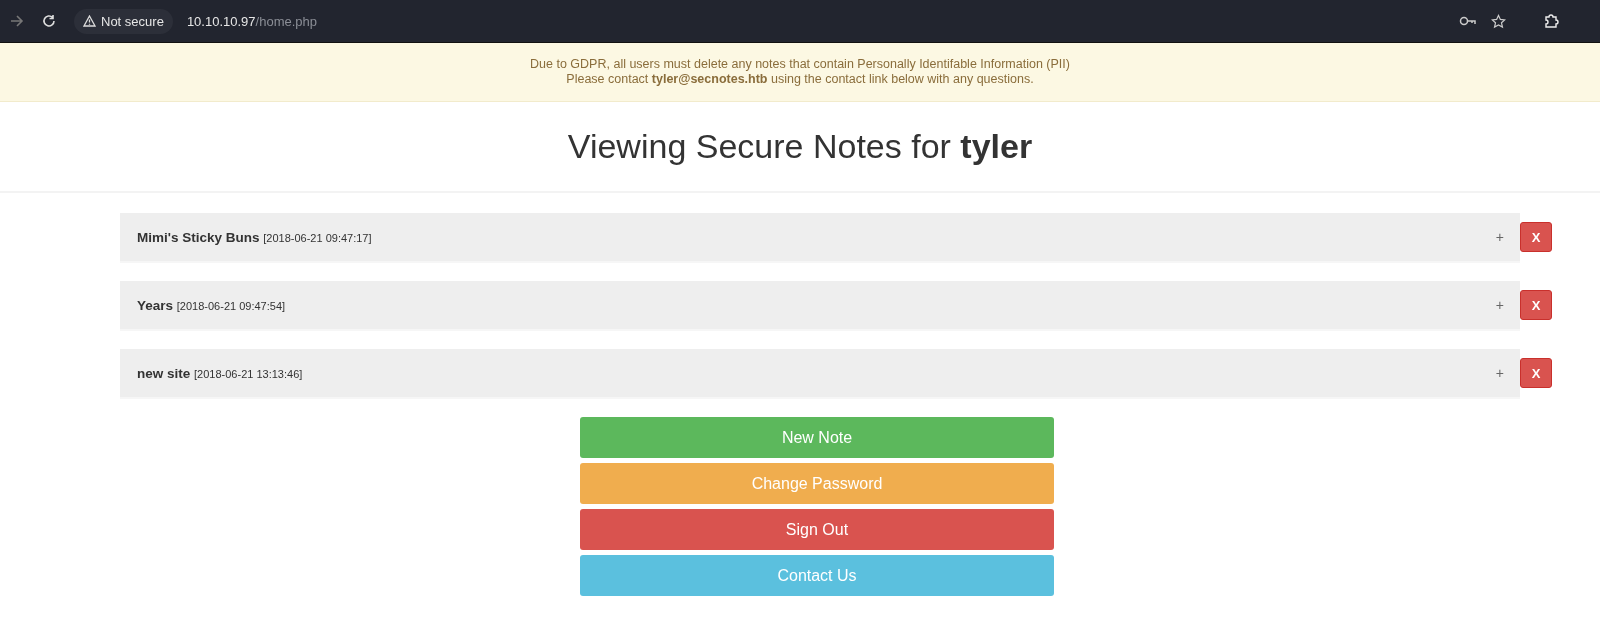  I want to click on note-title: Mimi's Sticky Buns [2018-06-21 09:47:17], so click(254, 237).